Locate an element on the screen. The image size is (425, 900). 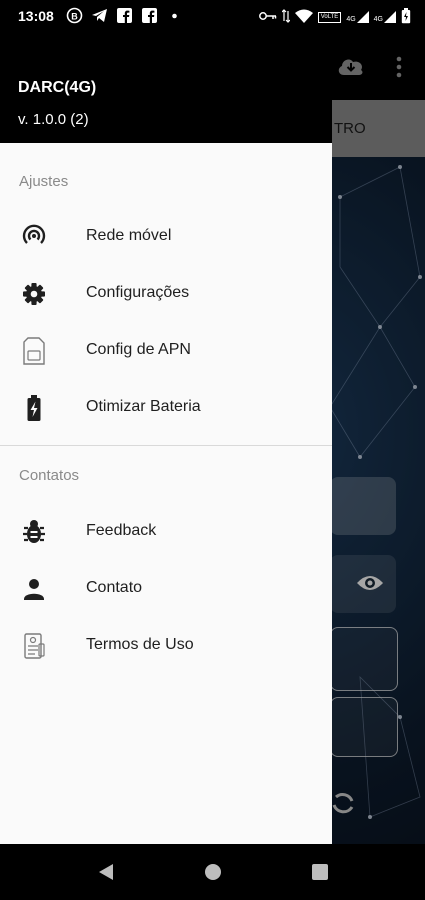
menu-item-otimizar-bateria: Otimizar Bateria is located at coordinates (166, 408).